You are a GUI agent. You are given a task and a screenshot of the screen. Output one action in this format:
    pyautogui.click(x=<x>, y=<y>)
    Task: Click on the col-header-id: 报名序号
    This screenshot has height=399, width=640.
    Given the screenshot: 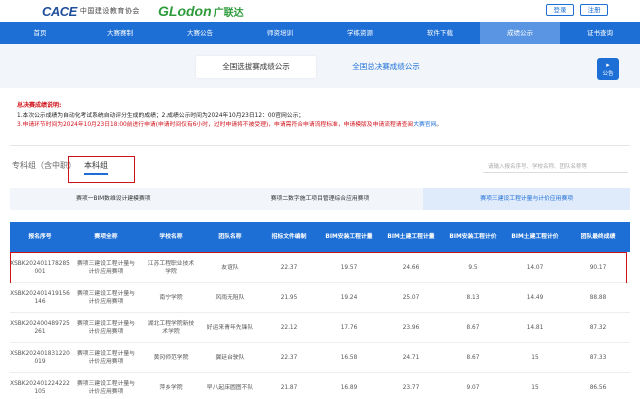 What is the action you would take?
    pyautogui.click(x=40, y=237)
    